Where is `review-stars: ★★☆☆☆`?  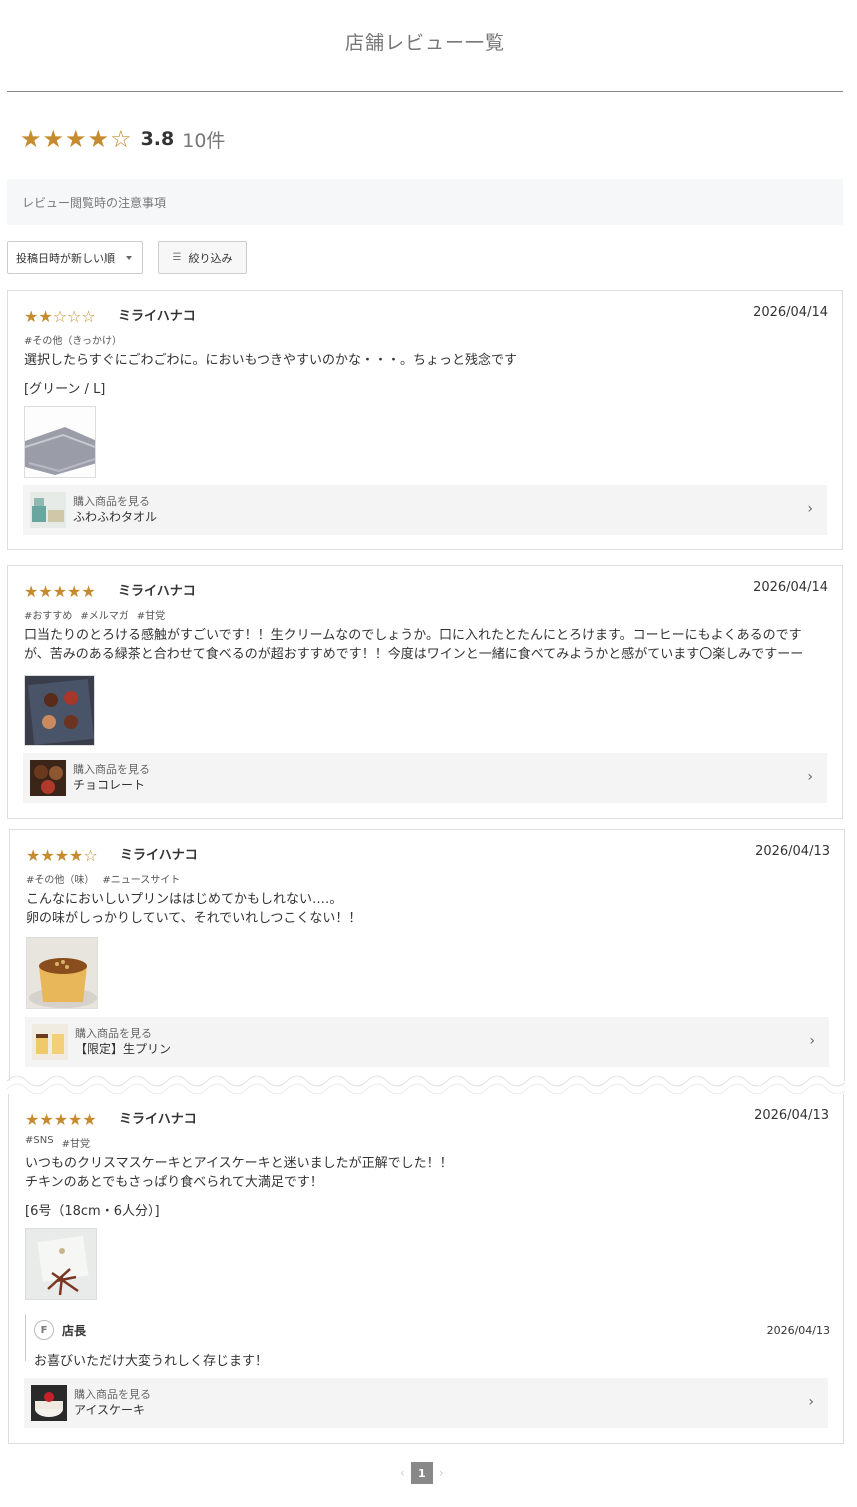
review-stars: ★★☆☆☆ is located at coordinates (60, 316).